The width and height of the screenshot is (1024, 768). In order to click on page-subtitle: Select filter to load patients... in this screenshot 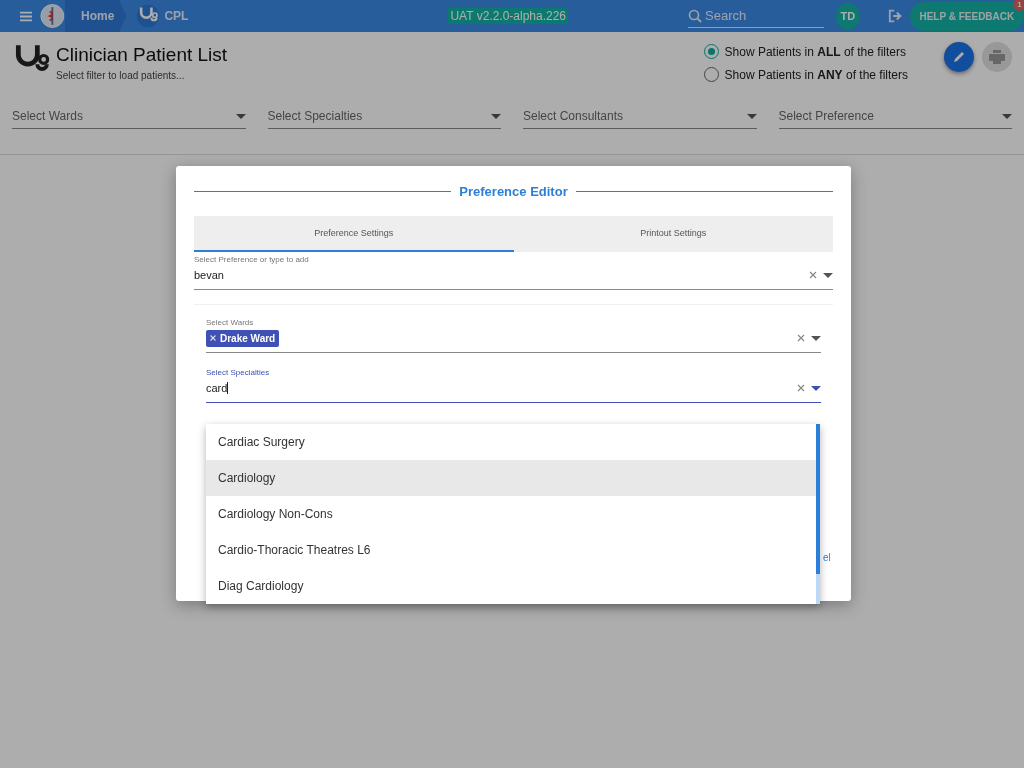, I will do `click(121, 75)`.